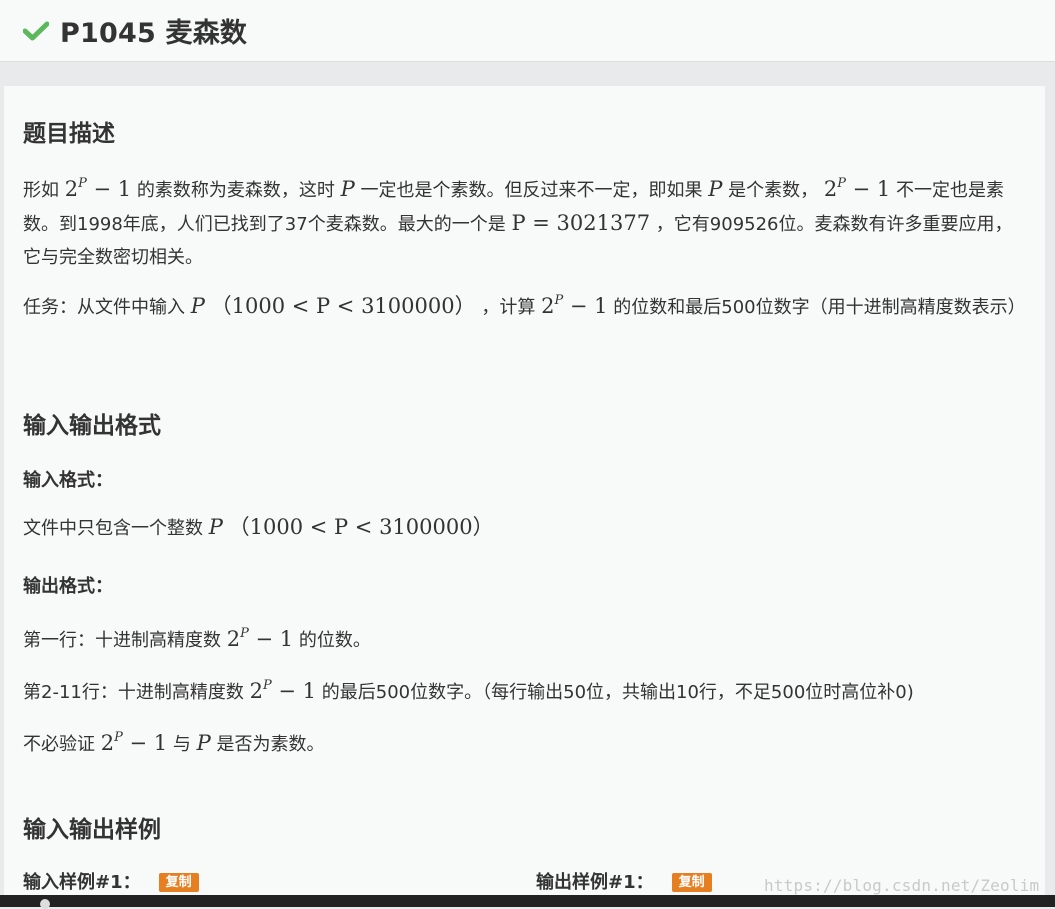  What do you see at coordinates (624, 881) in the screenshot?
I see `output-sample-label: 输出样例#1： 复制` at bounding box center [624, 881].